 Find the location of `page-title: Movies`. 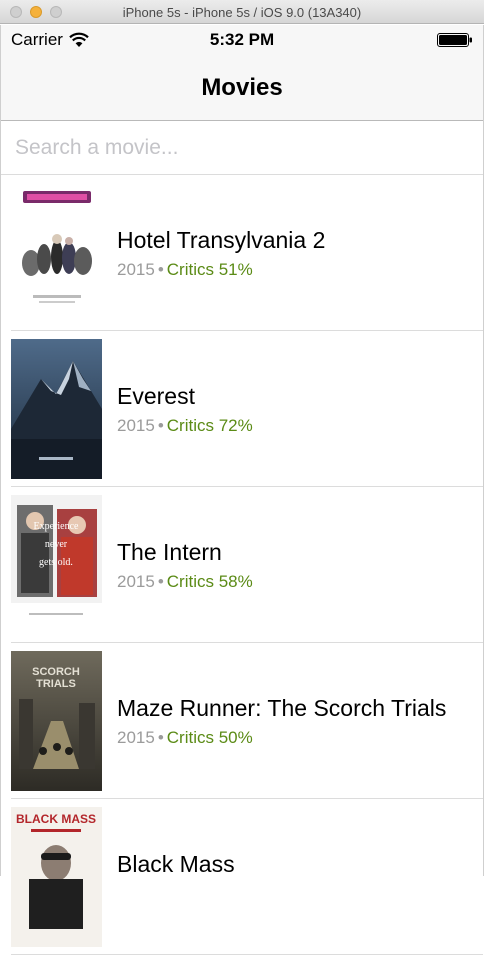

page-title: Movies is located at coordinates (242, 87).